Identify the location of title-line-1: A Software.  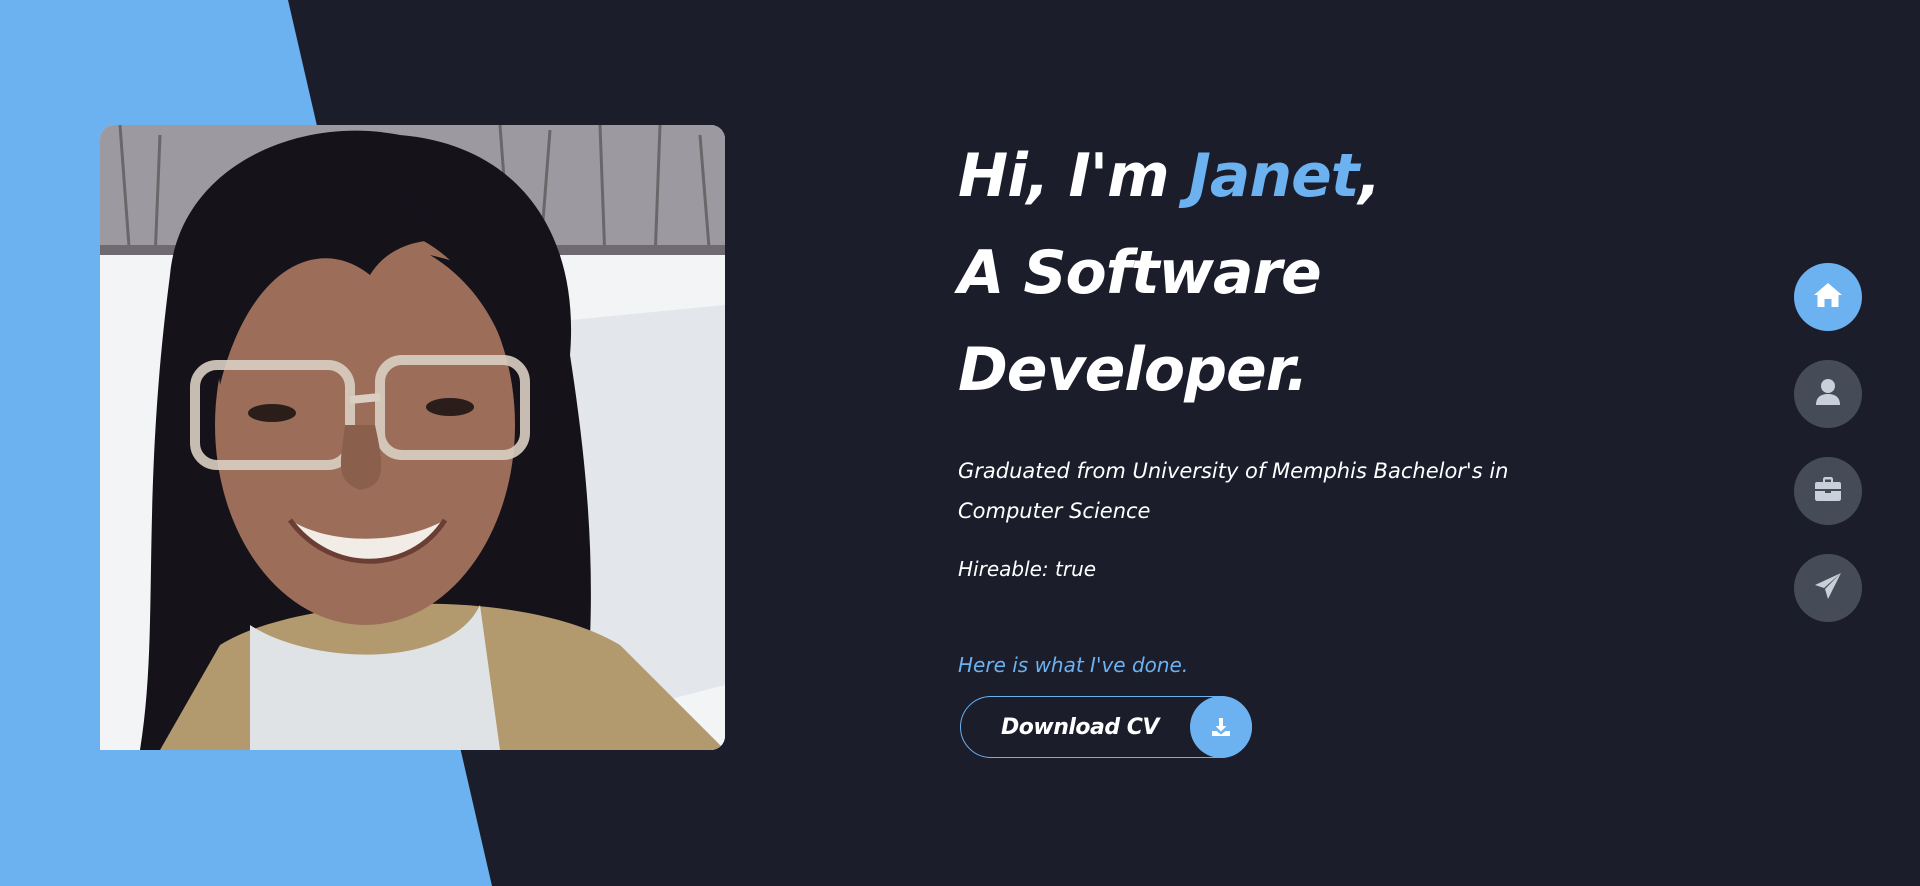
(1140, 273).